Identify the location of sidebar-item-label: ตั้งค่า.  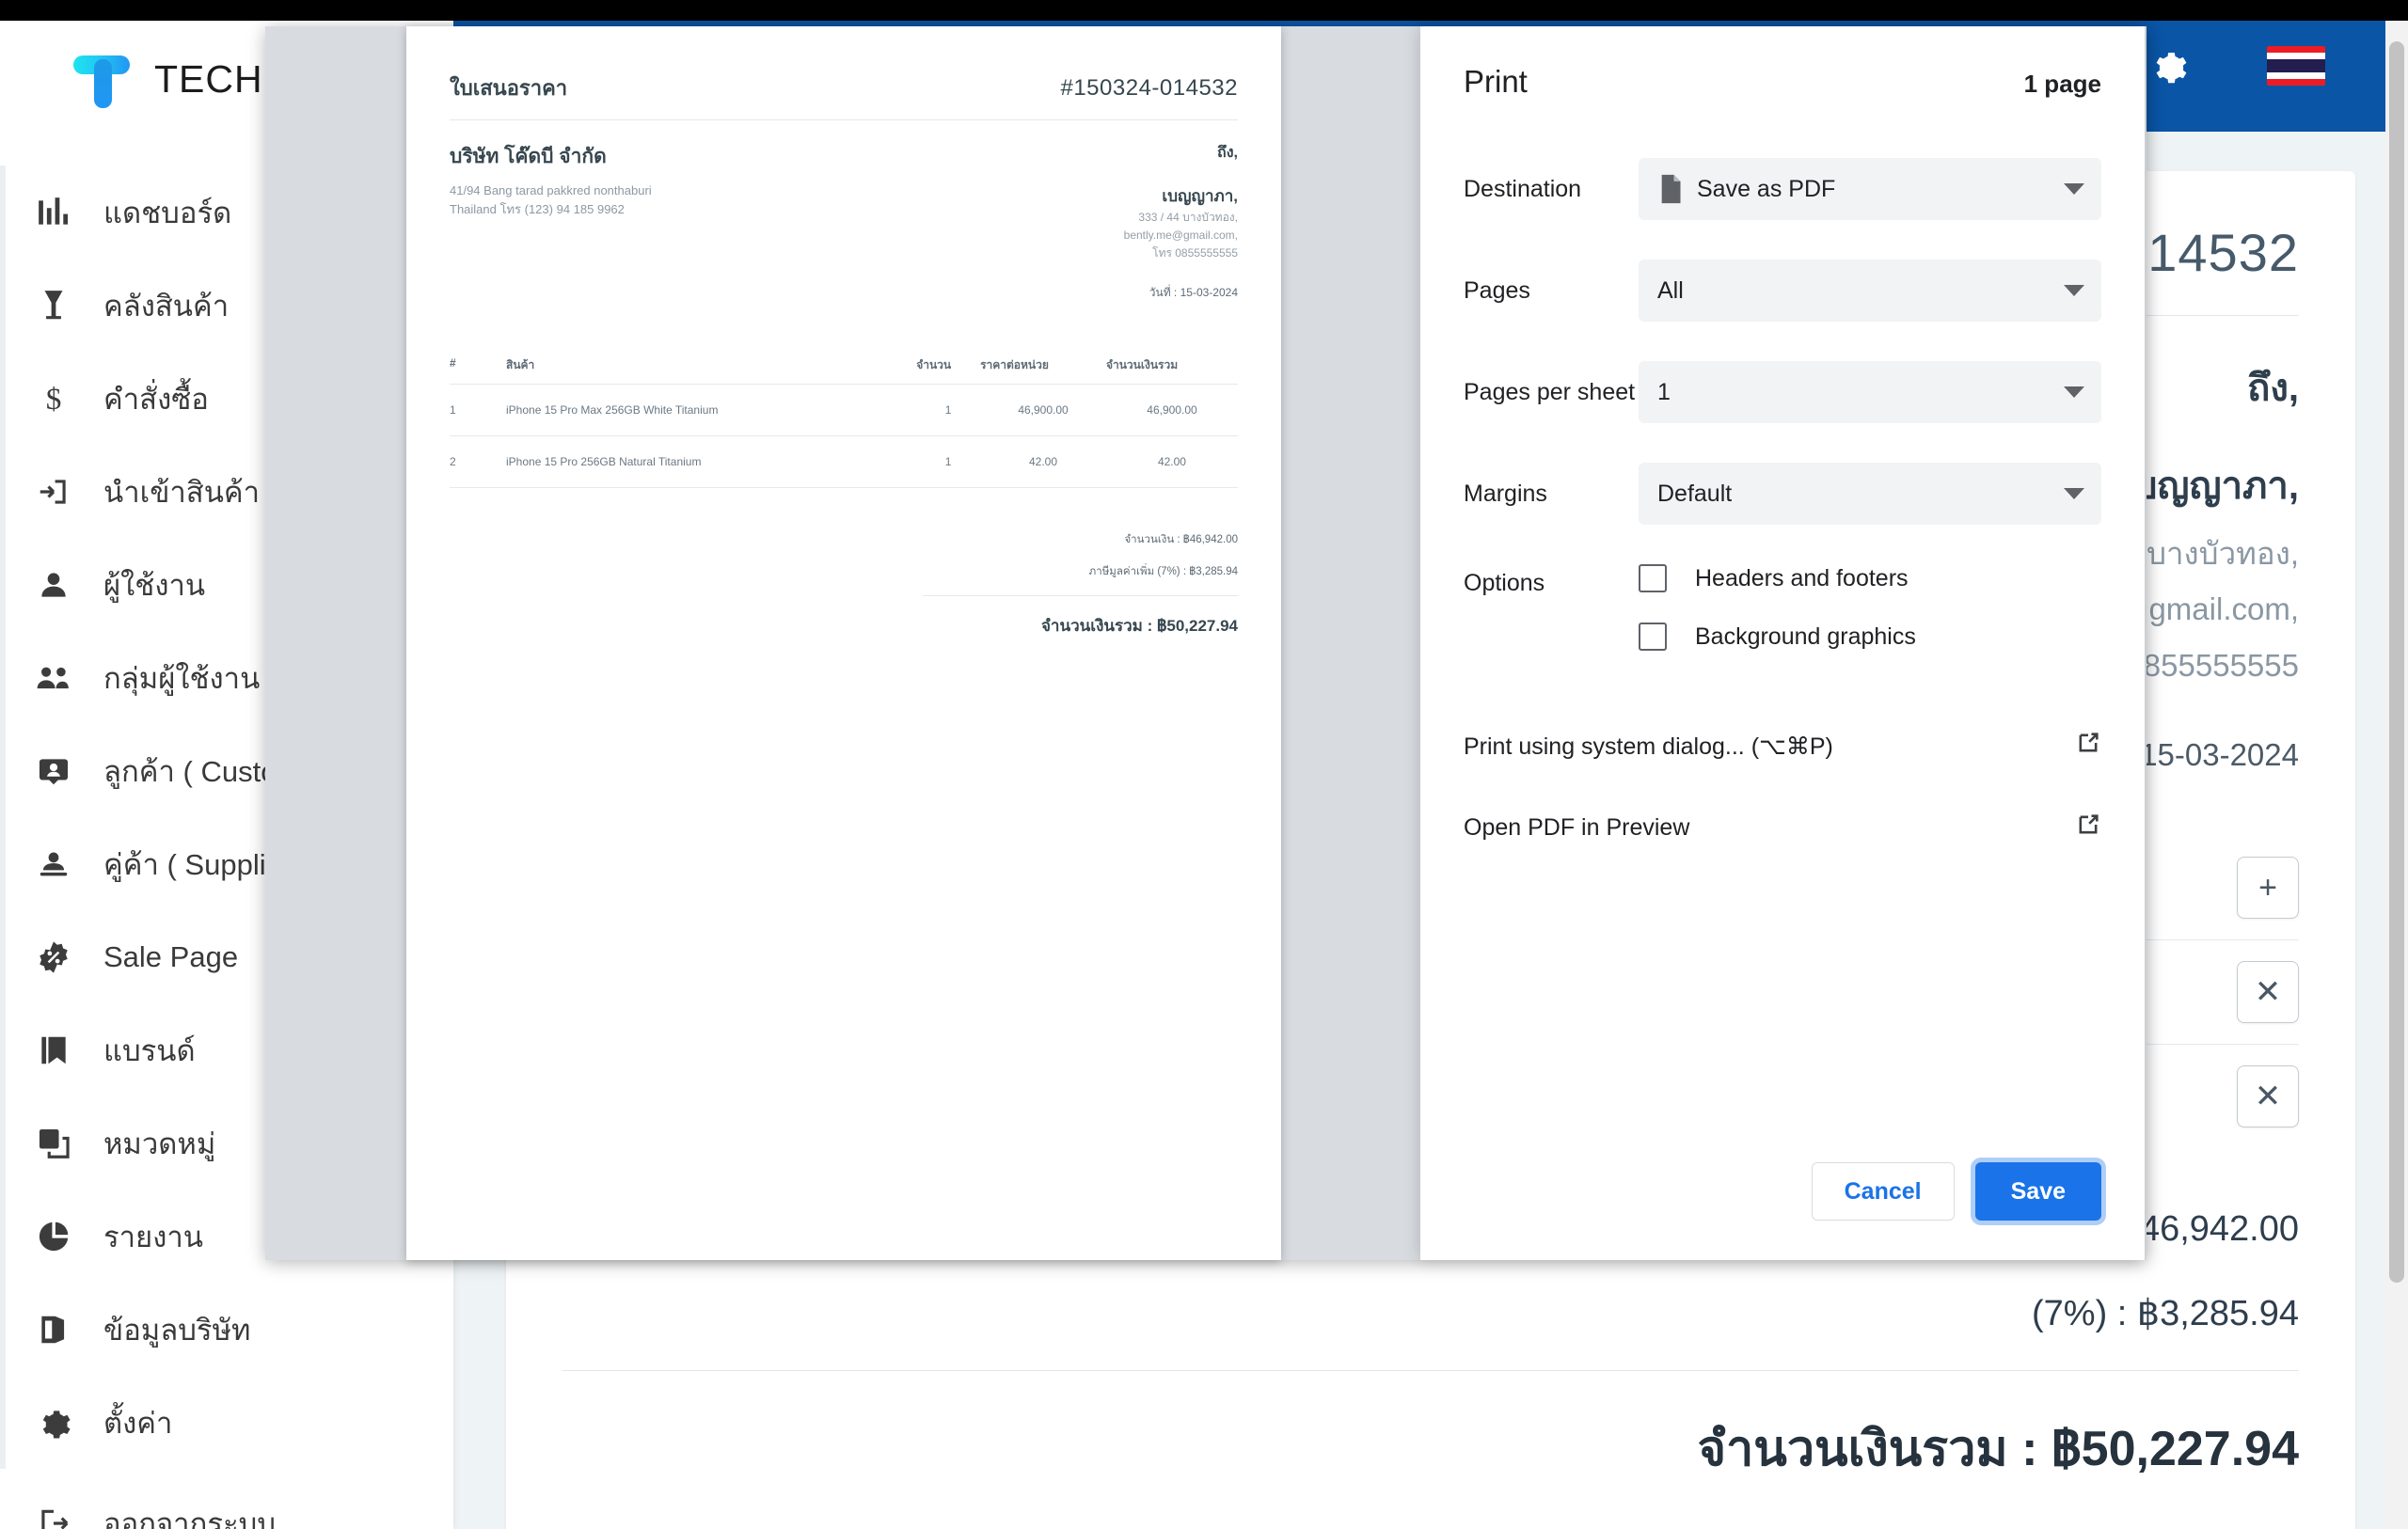
(138, 1423).